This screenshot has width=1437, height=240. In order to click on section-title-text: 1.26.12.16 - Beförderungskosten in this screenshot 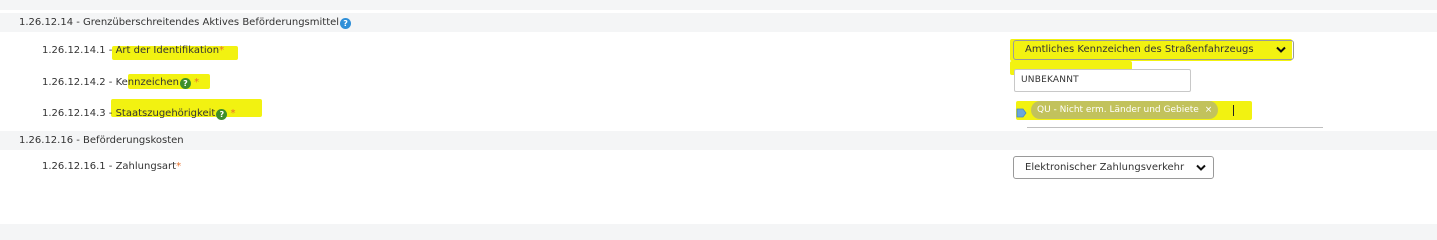, I will do `click(101, 140)`.